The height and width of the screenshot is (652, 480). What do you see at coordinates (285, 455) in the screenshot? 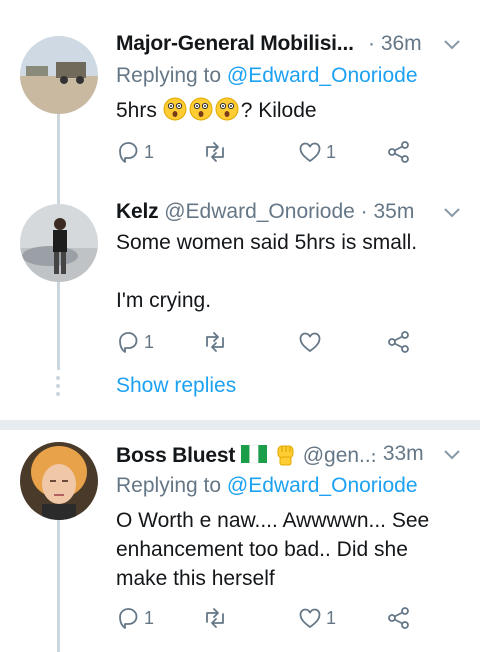
I see `raised-fist-emoji` at bounding box center [285, 455].